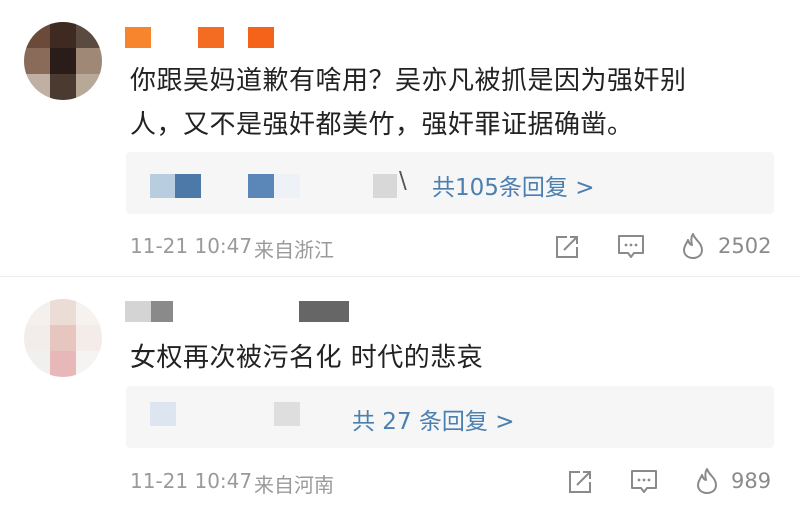 The height and width of the screenshot is (513, 800). I want to click on reply-prefix-mark: \, so click(403, 181).